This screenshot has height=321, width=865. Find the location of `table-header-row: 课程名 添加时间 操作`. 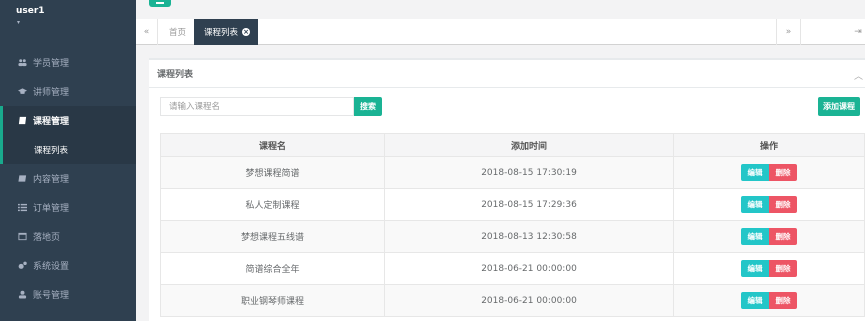

table-header-row: 课程名 添加时间 操作 is located at coordinates (512, 145).